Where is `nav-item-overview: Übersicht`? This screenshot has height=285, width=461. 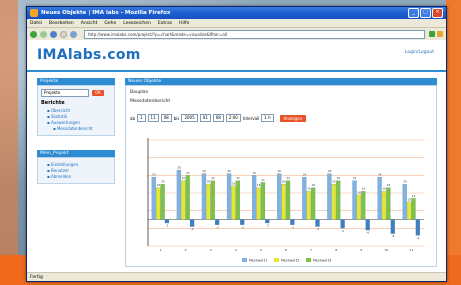 nav-item-overview: Übersicht is located at coordinates (79, 110).